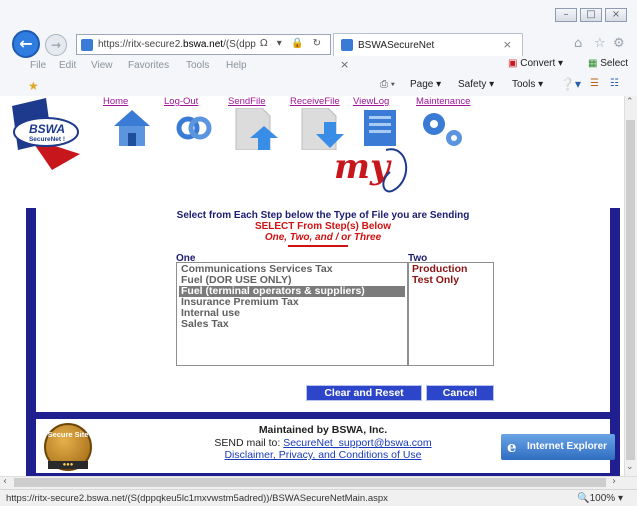 This screenshot has width=637, height=506. Describe the element at coordinates (566, 15) in the screenshot. I see `minimize-button: –` at that location.